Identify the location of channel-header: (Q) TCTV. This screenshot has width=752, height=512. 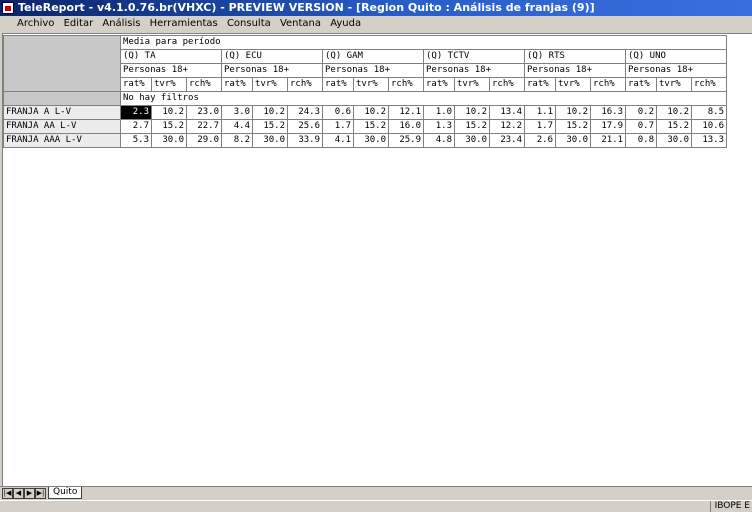
(474, 56).